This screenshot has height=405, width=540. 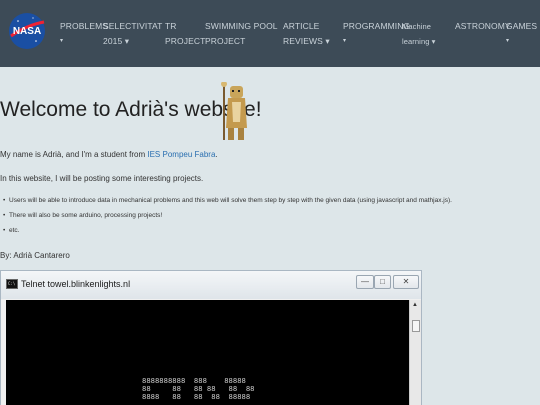 What do you see at coordinates (76, 284) in the screenshot?
I see `window-title: Telnet towel.blinkenlights.nl` at bounding box center [76, 284].